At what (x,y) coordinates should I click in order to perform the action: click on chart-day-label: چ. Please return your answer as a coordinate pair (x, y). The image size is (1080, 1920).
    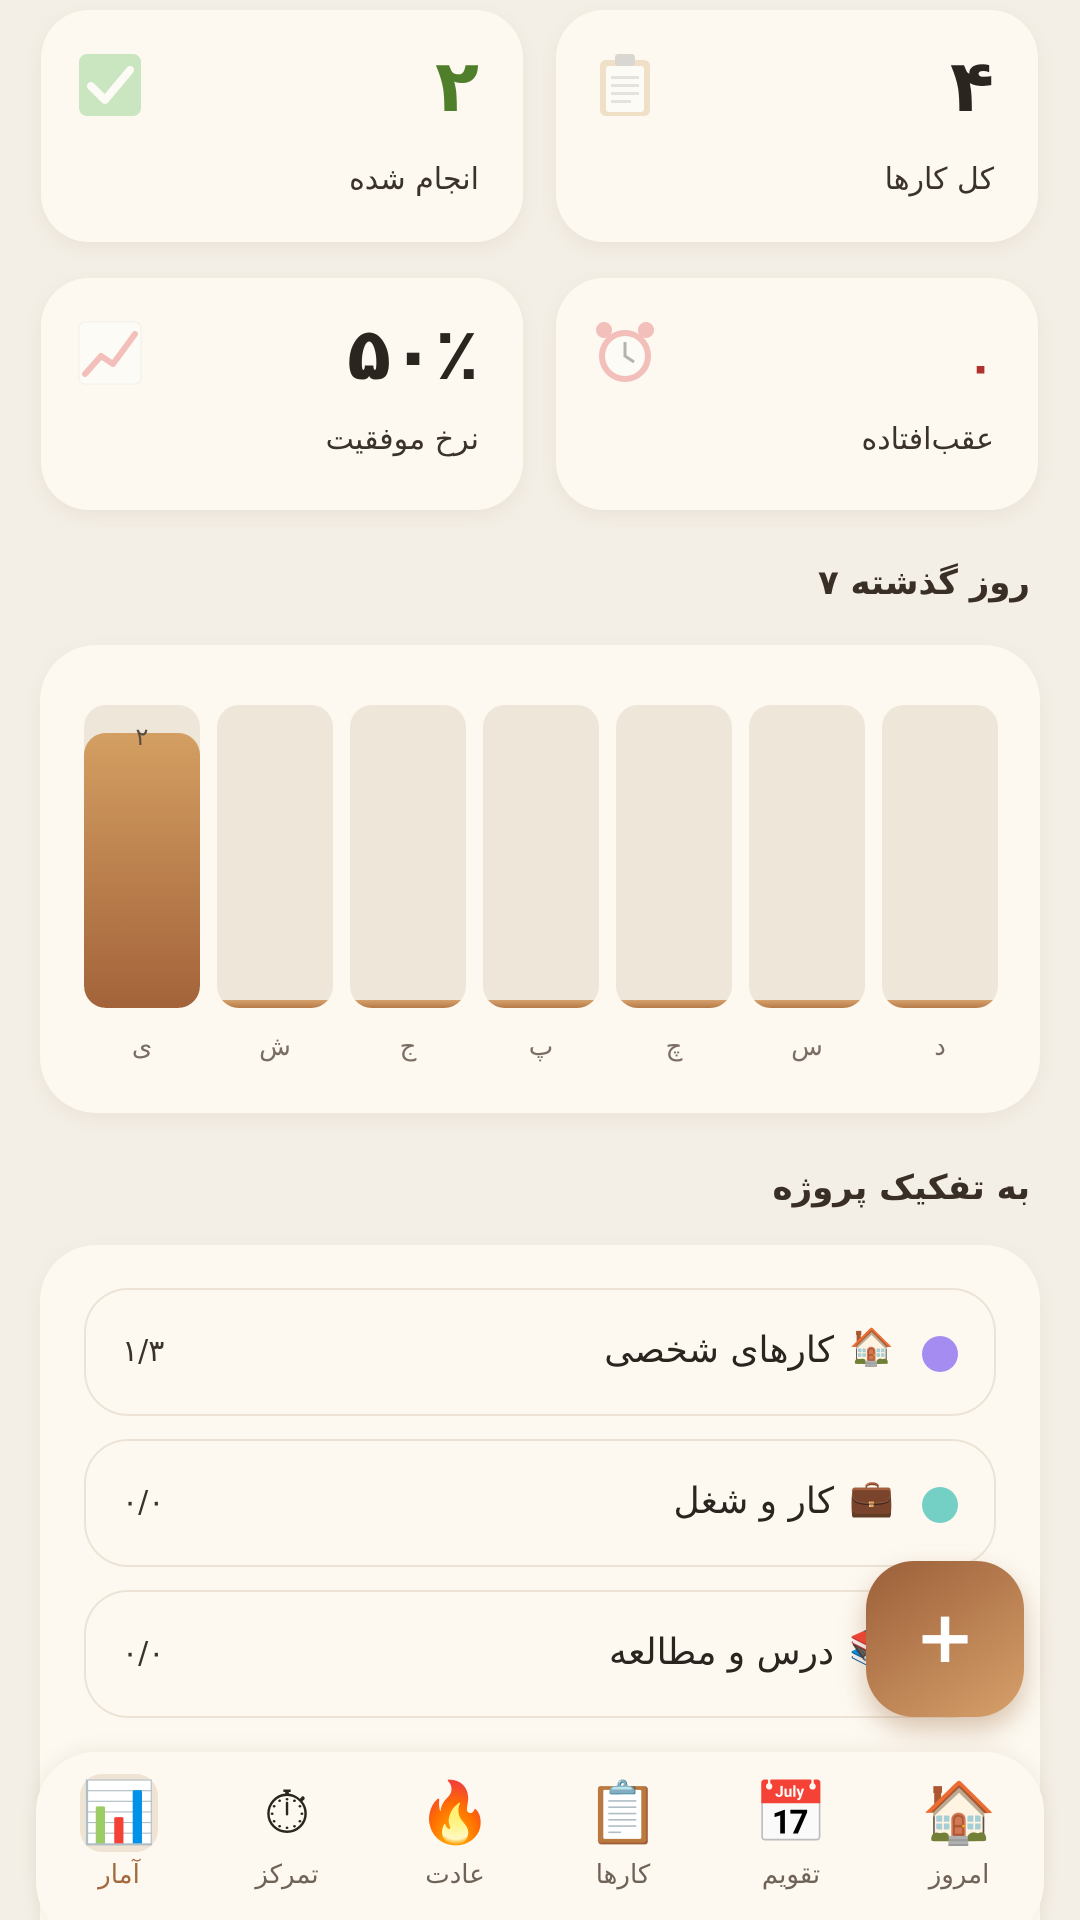
    Looking at the image, I should click on (674, 1047).